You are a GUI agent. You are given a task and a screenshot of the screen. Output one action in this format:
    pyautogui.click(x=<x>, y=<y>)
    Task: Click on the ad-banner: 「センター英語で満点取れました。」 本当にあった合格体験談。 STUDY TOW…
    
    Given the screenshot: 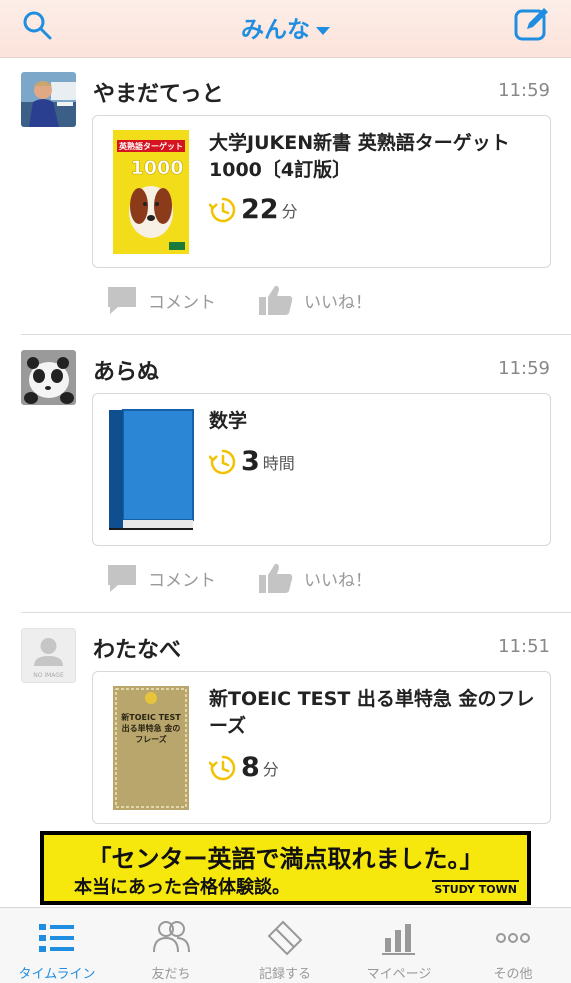 What is the action you would take?
    pyautogui.click(x=285, y=868)
    